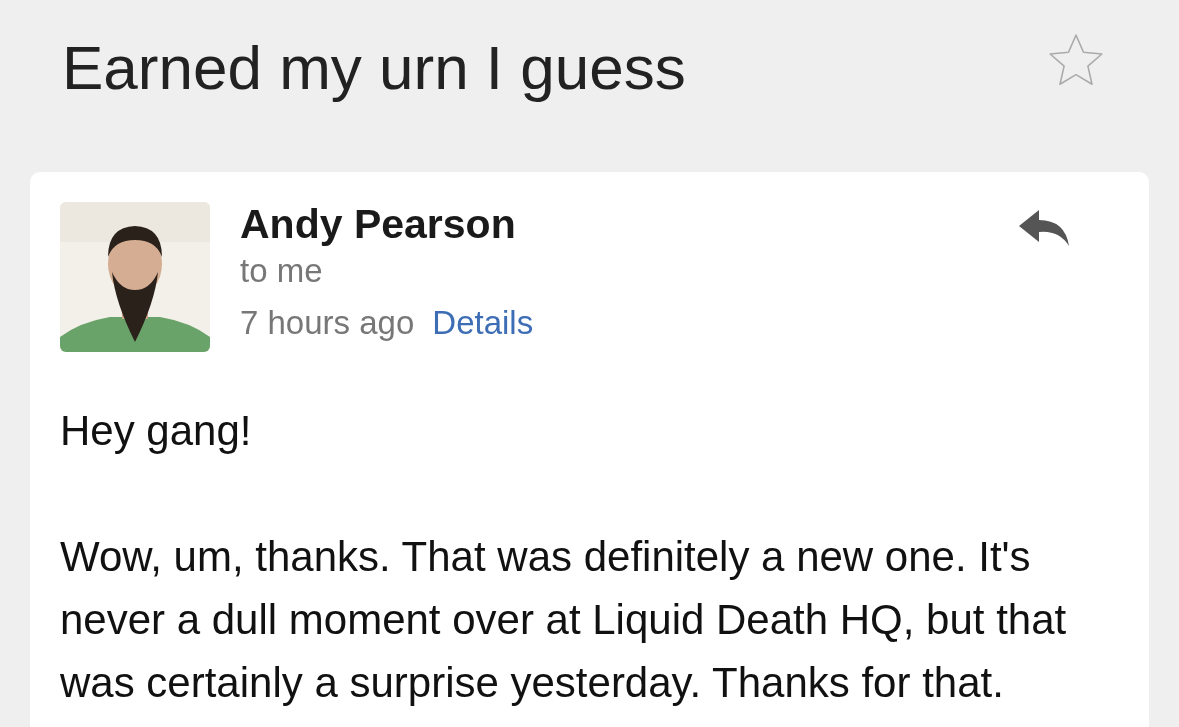 Image resolution: width=1179 pixels, height=727 pixels. I want to click on recipient-label: to me, so click(282, 271).